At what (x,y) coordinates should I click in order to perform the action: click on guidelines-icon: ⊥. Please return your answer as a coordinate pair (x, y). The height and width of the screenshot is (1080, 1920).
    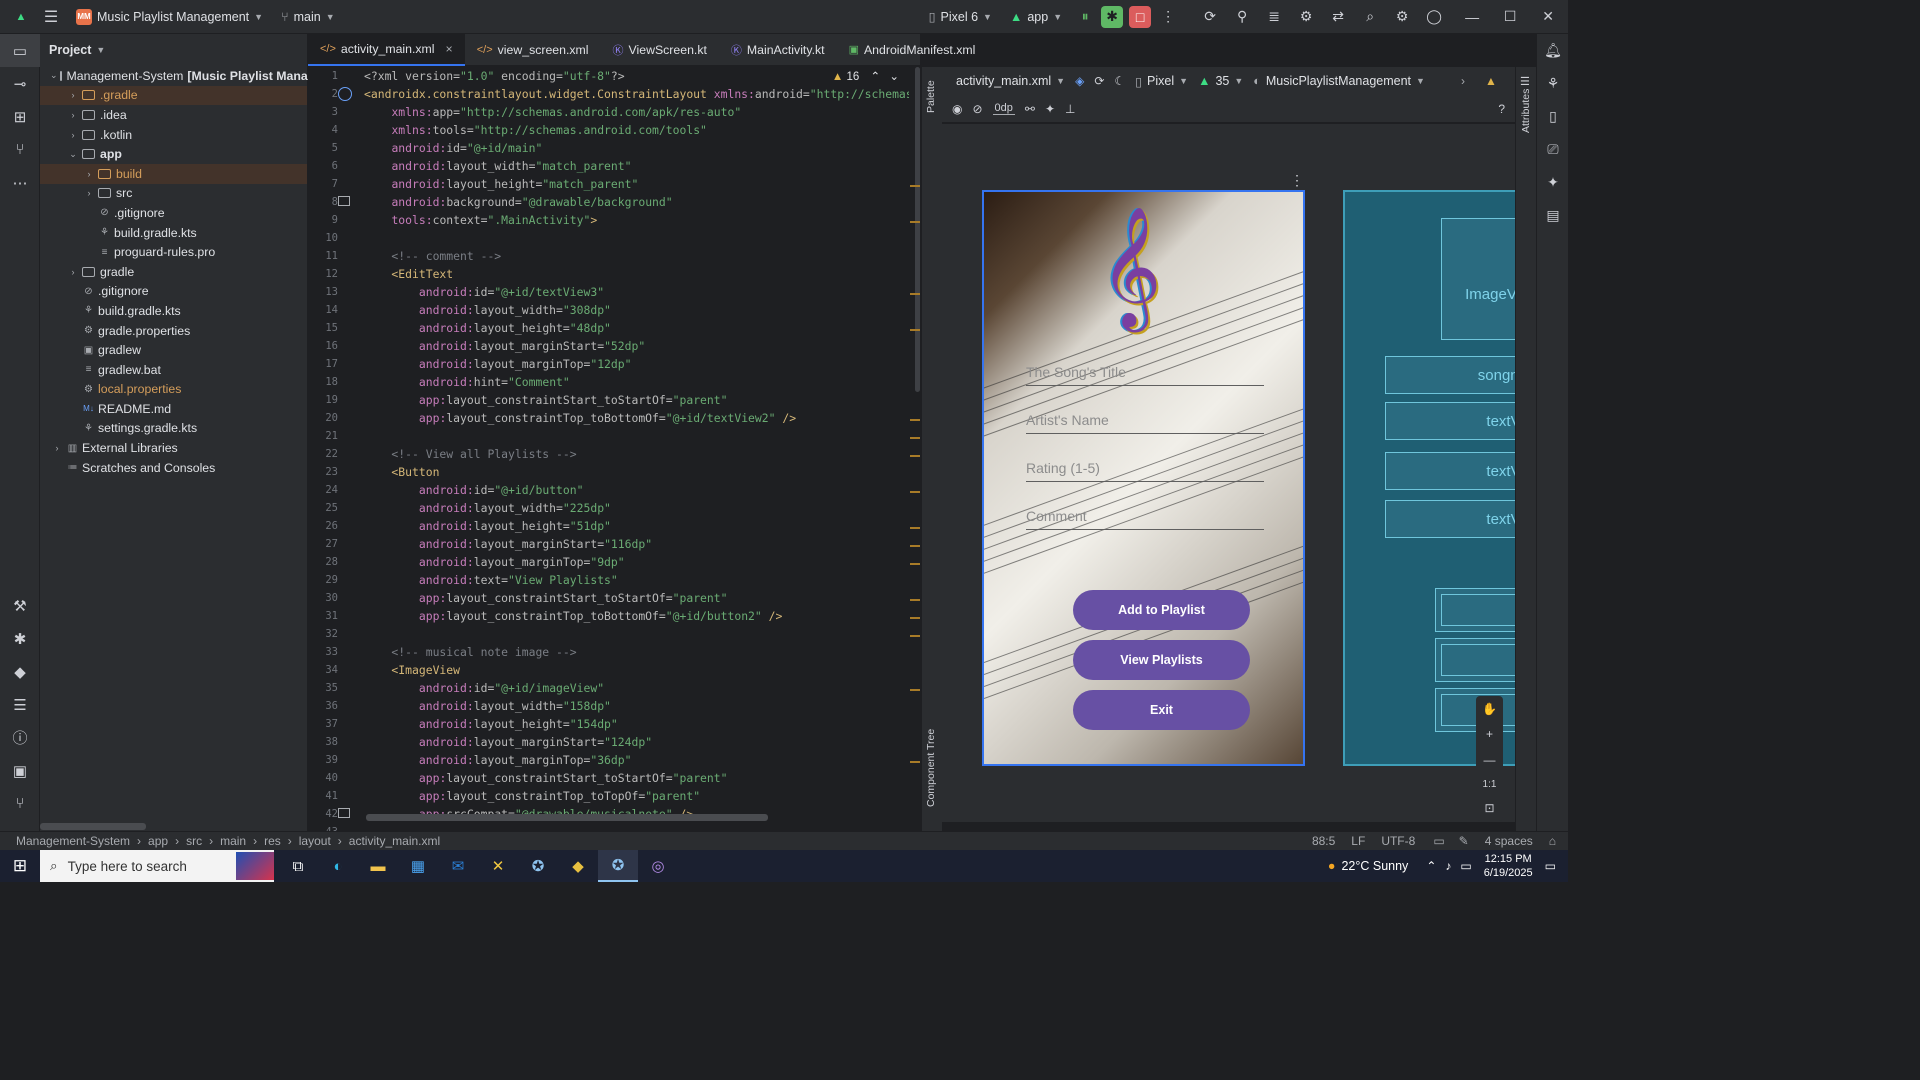
    Looking at the image, I should click on (1070, 109).